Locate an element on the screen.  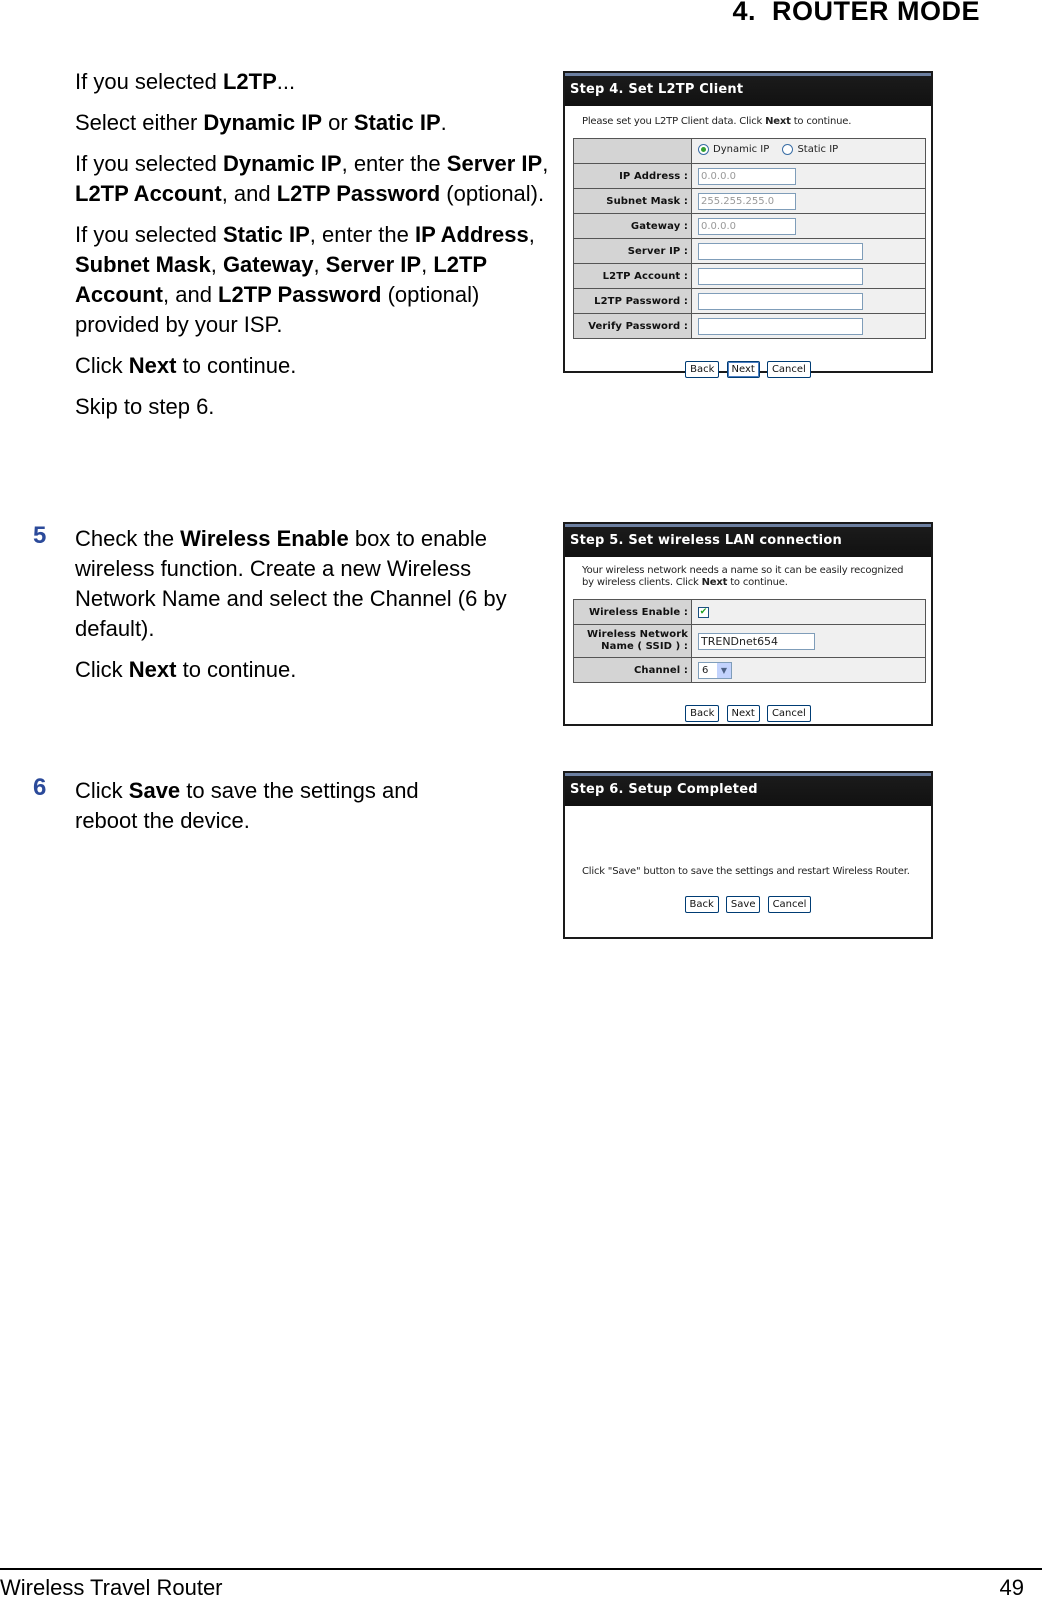
panel-title: Step 5. Set wireless LAN connection is located at coordinates (748, 540).